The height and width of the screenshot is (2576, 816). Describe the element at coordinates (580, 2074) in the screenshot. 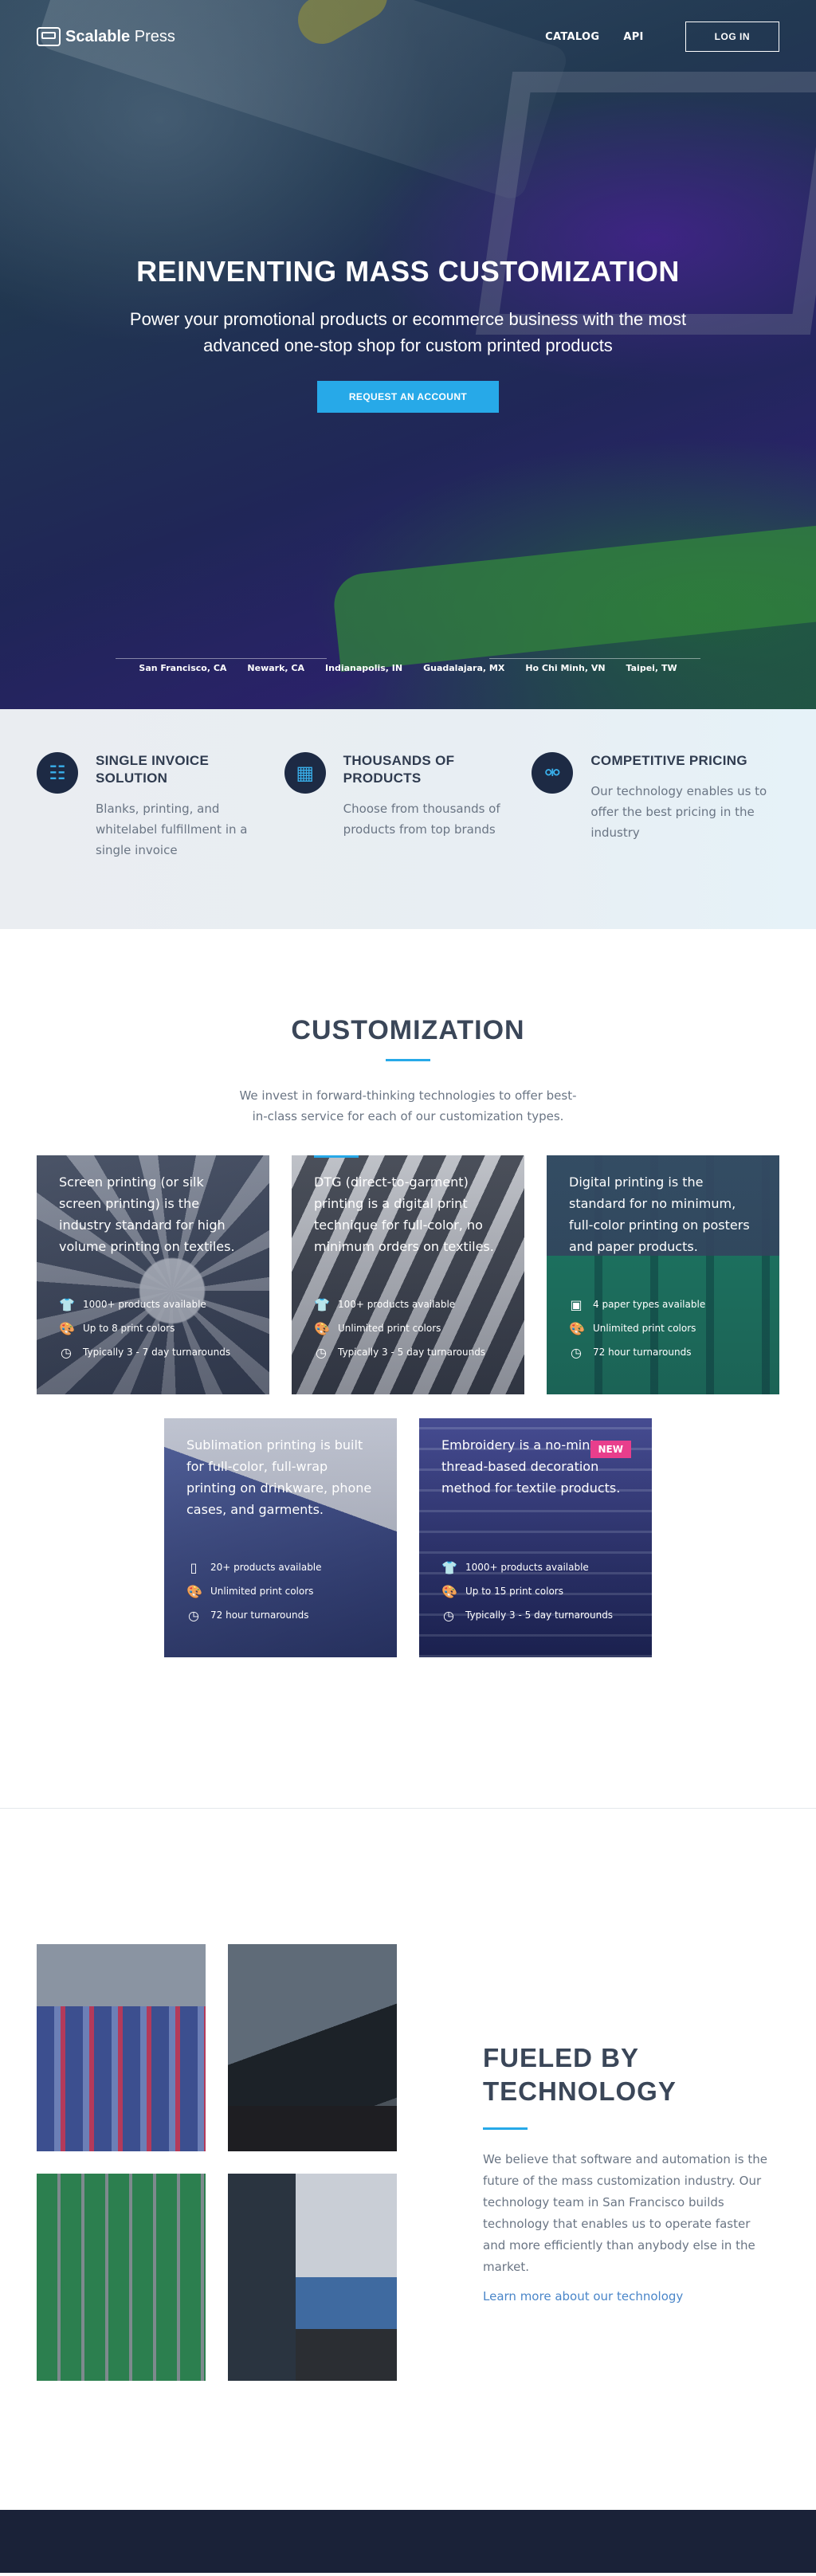

I see `technology-title: FUELED BY TECHNOLOGY` at that location.